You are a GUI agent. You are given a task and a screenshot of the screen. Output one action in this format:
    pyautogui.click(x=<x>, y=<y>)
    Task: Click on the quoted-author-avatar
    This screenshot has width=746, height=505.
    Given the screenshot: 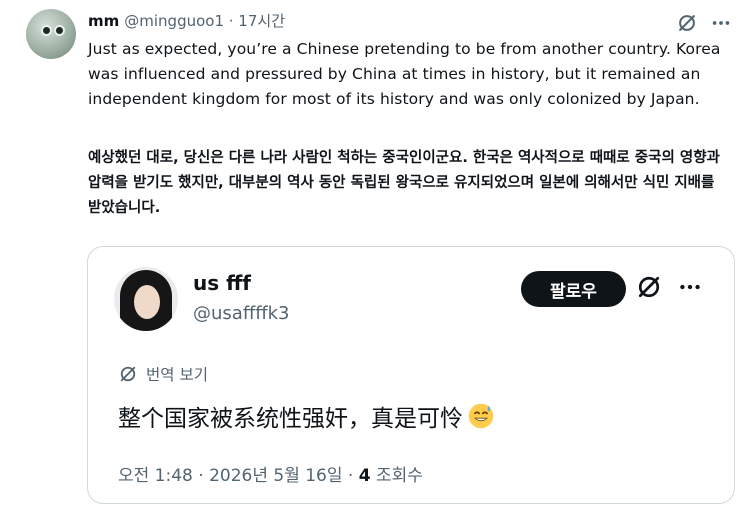 What is the action you would take?
    pyautogui.click(x=146, y=299)
    